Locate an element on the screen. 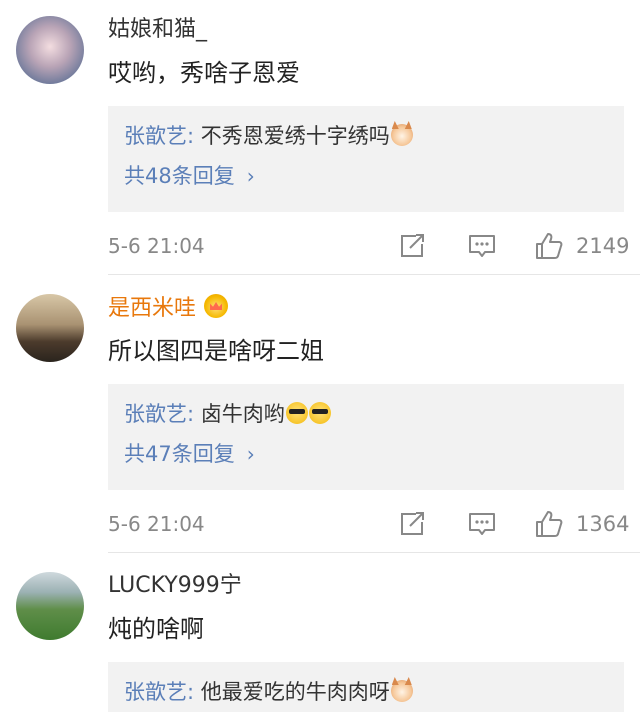  comment-actions: 5-6 21:04 1364 is located at coordinates (320, 524).